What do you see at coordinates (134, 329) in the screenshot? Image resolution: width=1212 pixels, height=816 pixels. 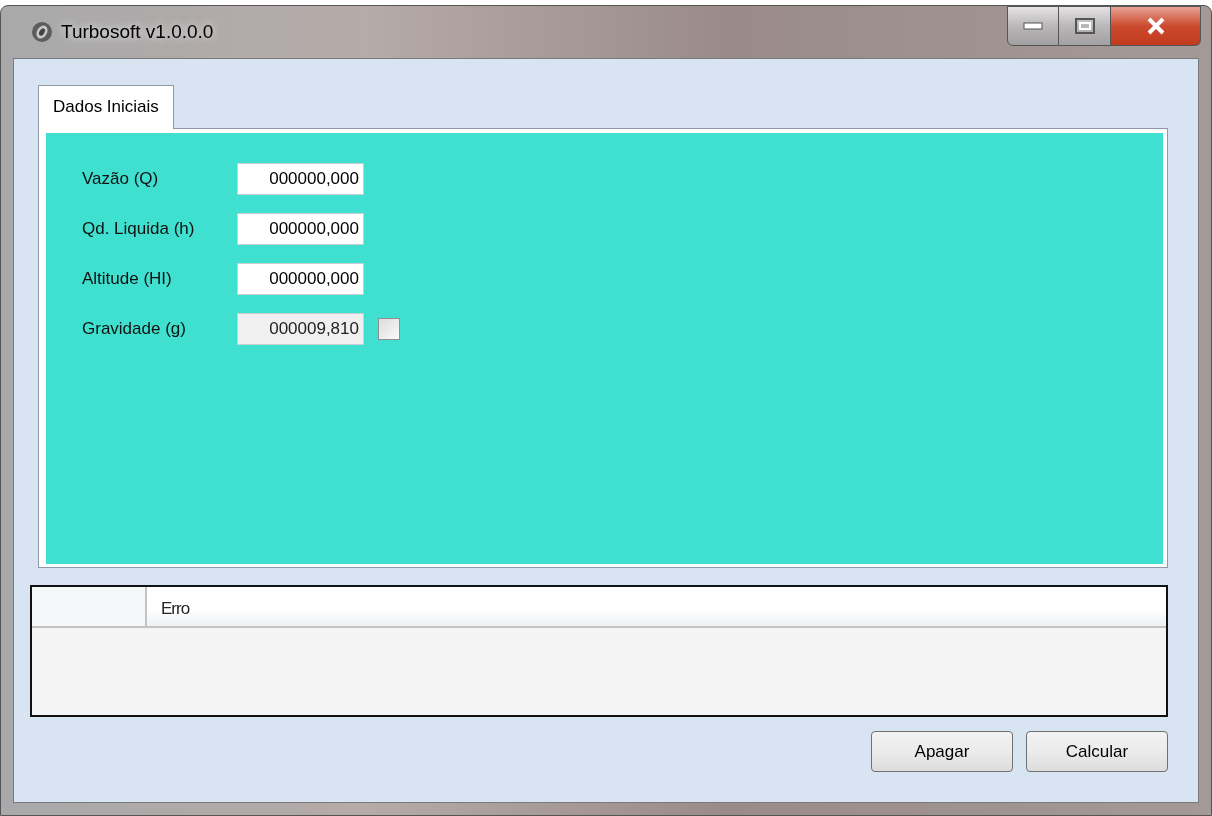 I see `field-label: Gravidade (g)` at bounding box center [134, 329].